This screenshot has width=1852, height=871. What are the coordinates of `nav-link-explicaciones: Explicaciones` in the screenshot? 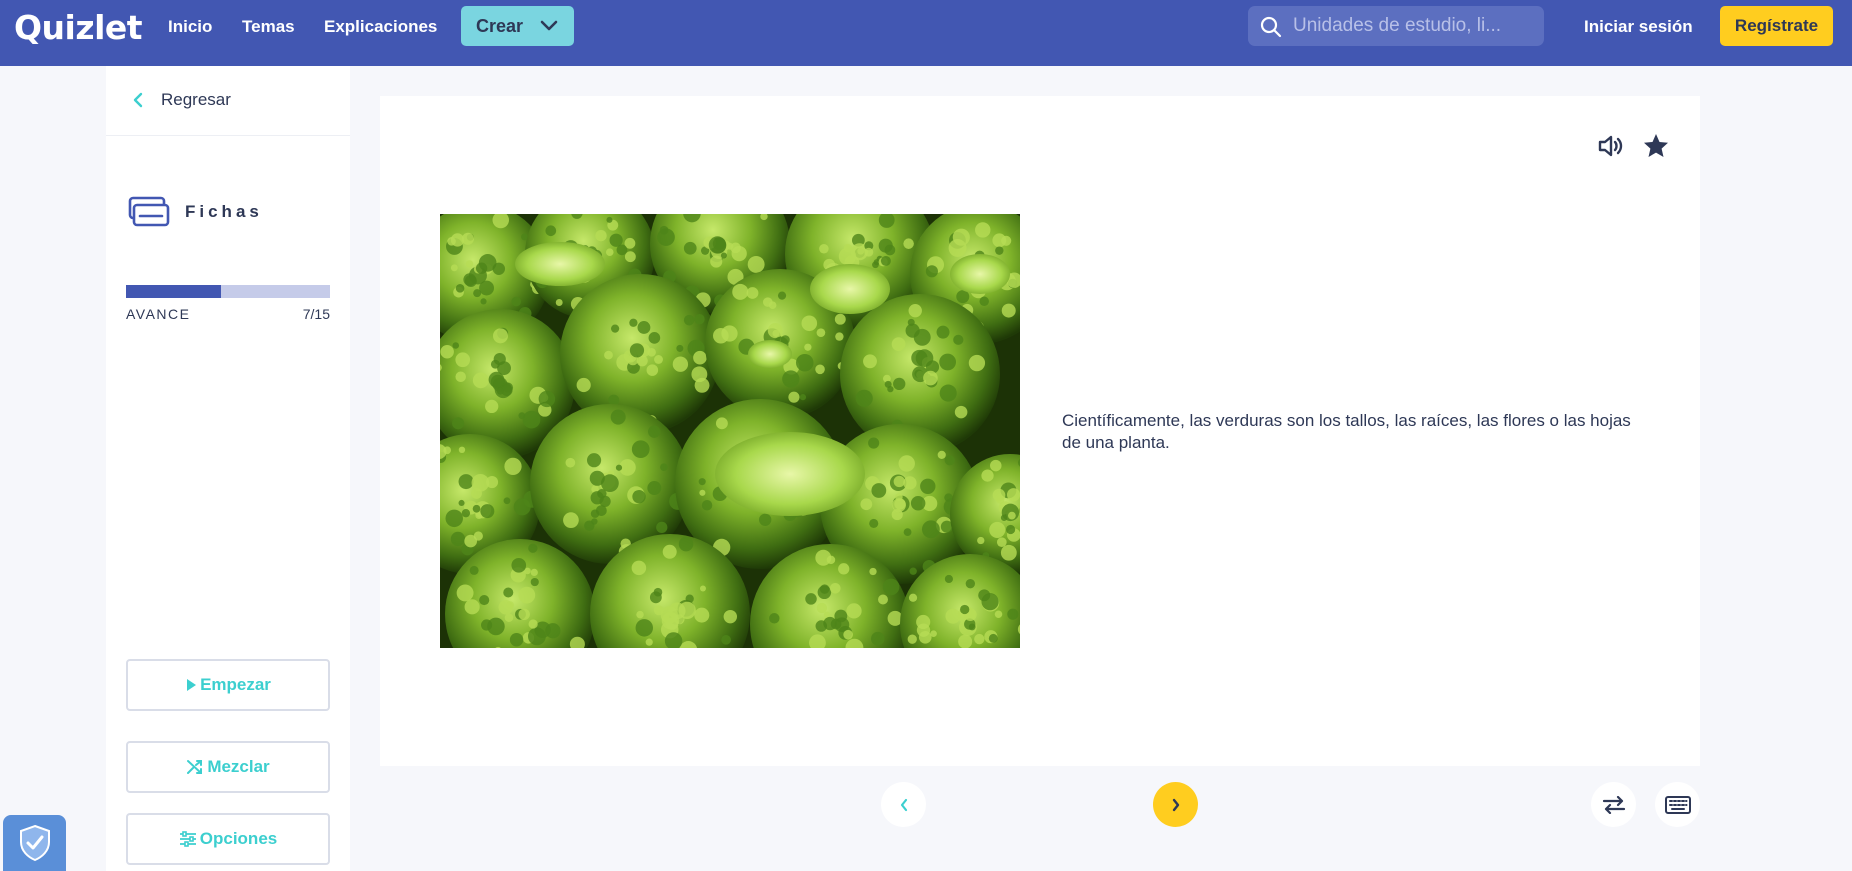 It's located at (380, 27).